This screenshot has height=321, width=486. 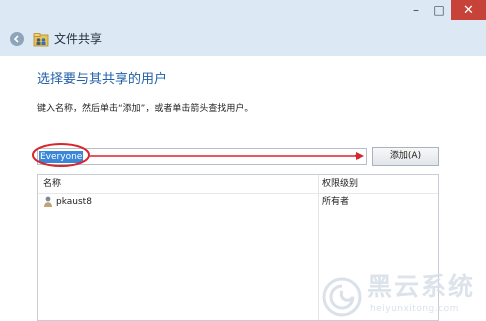 What do you see at coordinates (439, 10) in the screenshot?
I see `maximize-button: □` at bounding box center [439, 10].